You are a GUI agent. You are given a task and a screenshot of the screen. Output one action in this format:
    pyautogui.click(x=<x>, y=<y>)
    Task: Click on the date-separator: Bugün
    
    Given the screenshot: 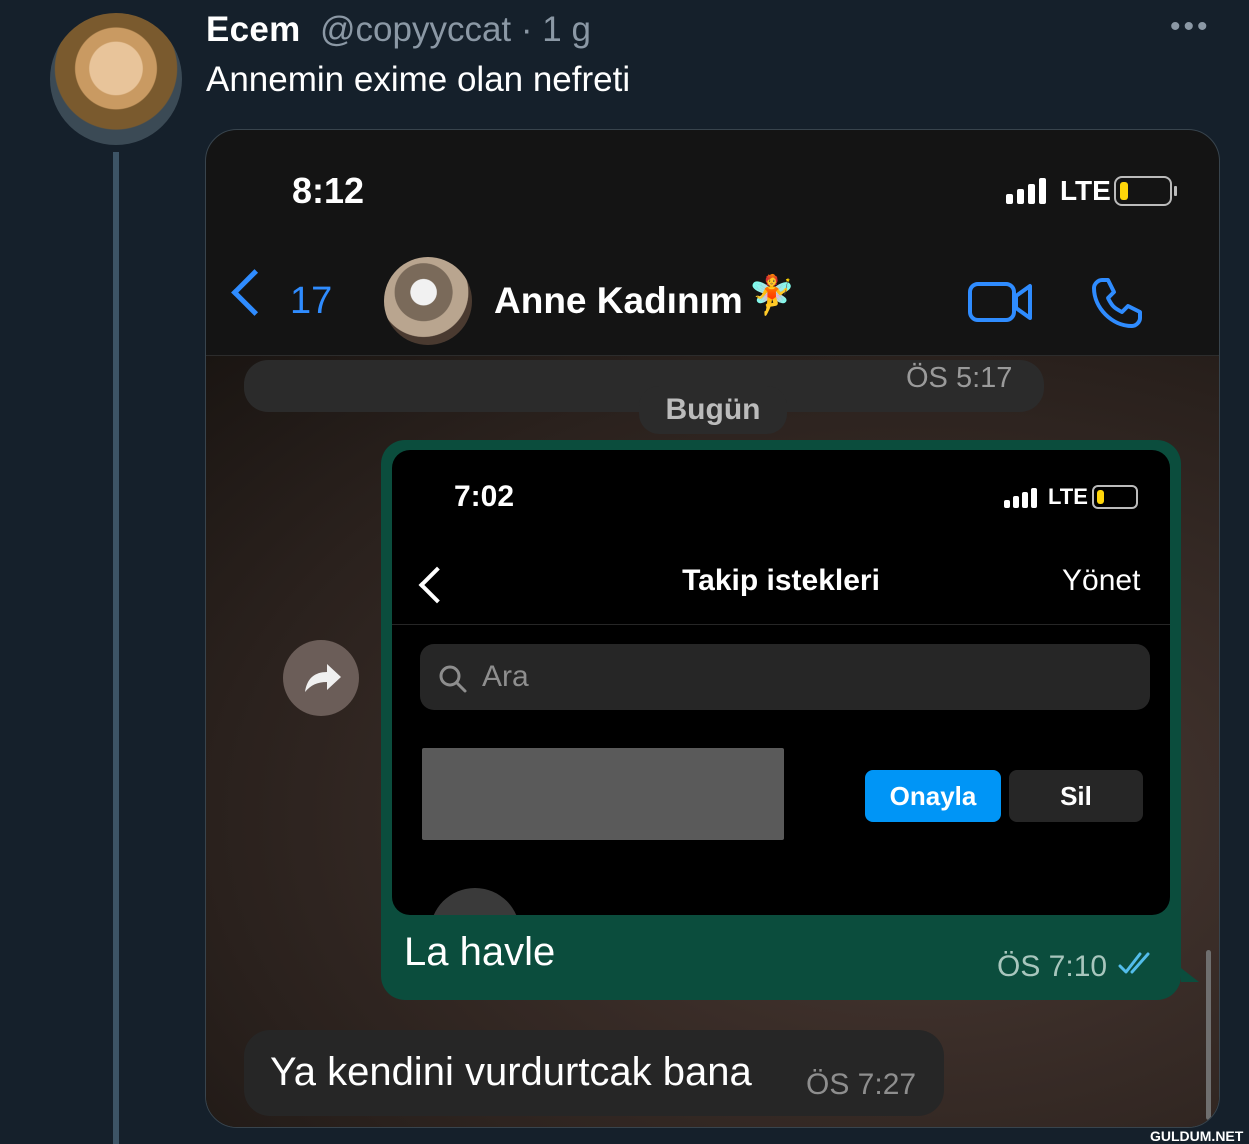 What is the action you would take?
    pyautogui.click(x=713, y=410)
    